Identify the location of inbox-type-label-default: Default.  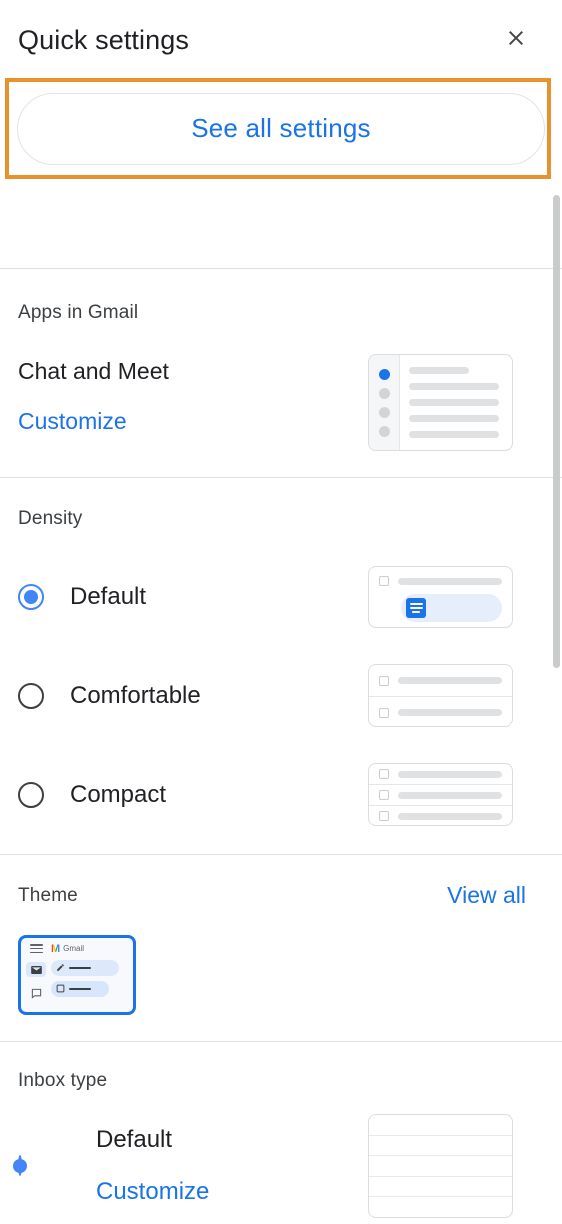
(134, 1139).